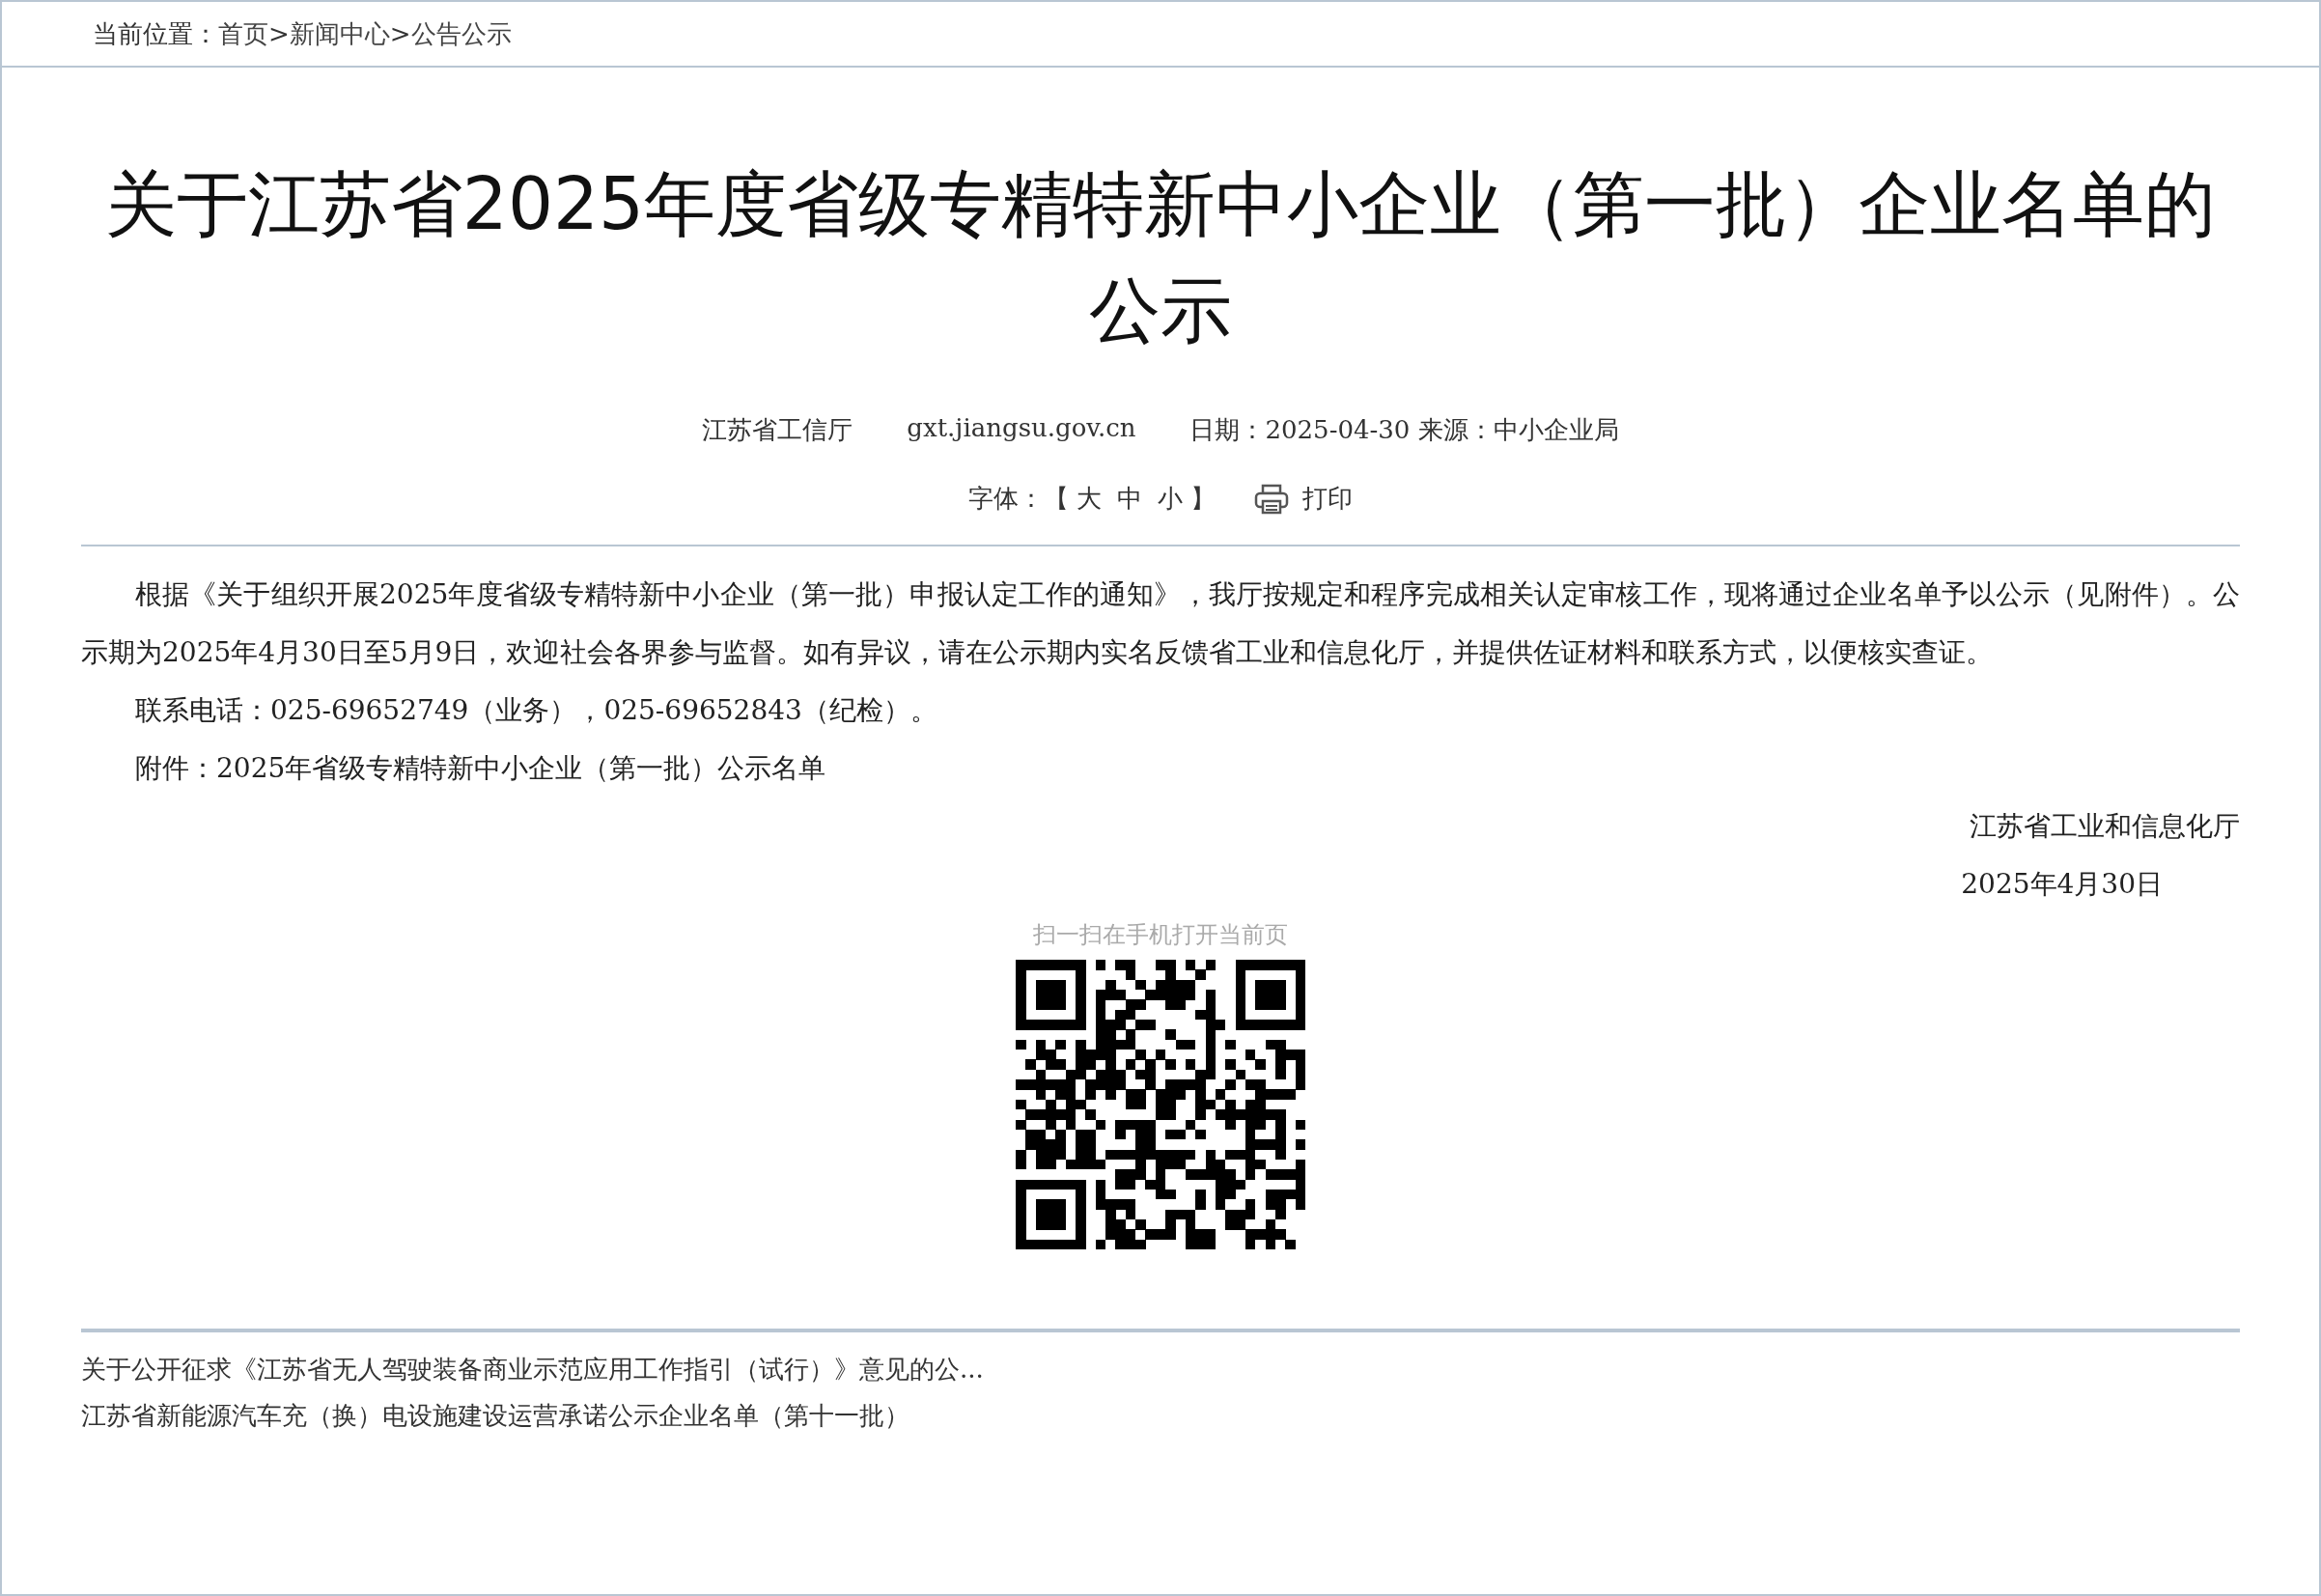 This screenshot has width=2321, height=1596. What do you see at coordinates (155, 34) in the screenshot?
I see `breadcrumb-label: 当前位置：` at bounding box center [155, 34].